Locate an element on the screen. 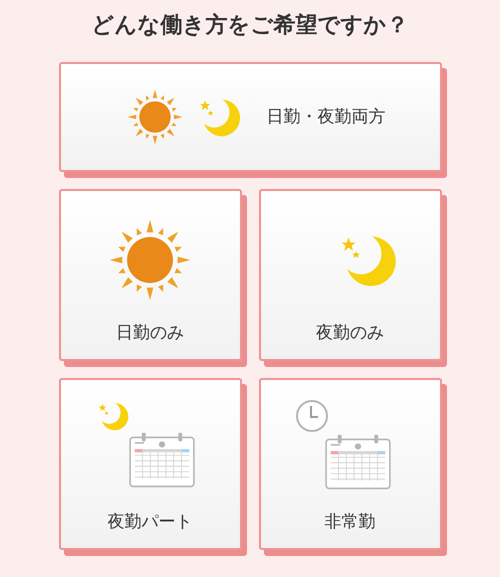 This screenshot has width=500, height=577. option-label: 非常勤 is located at coordinates (350, 521).